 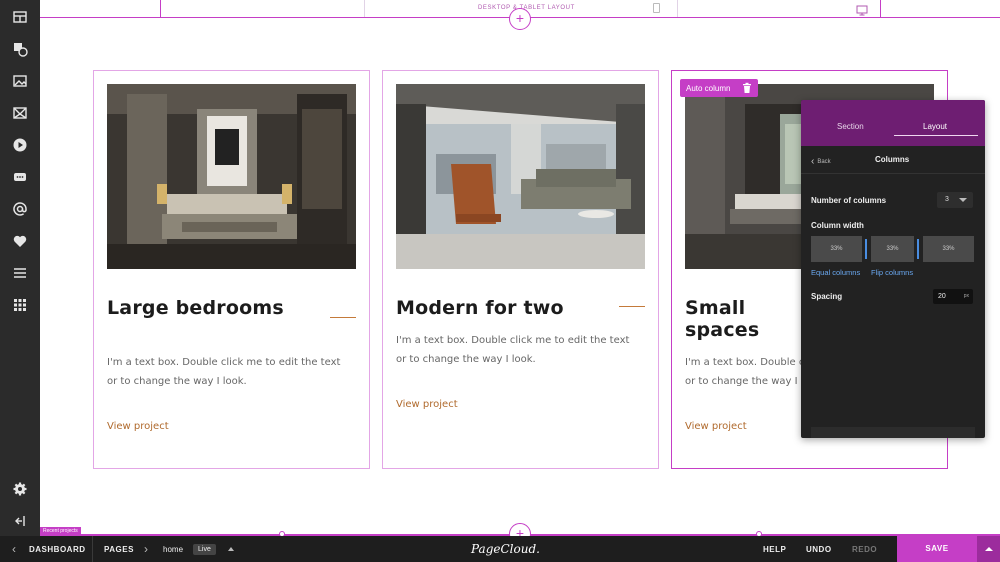 What do you see at coordinates (20, 177) in the screenshot?
I see `chat-icon` at bounding box center [20, 177].